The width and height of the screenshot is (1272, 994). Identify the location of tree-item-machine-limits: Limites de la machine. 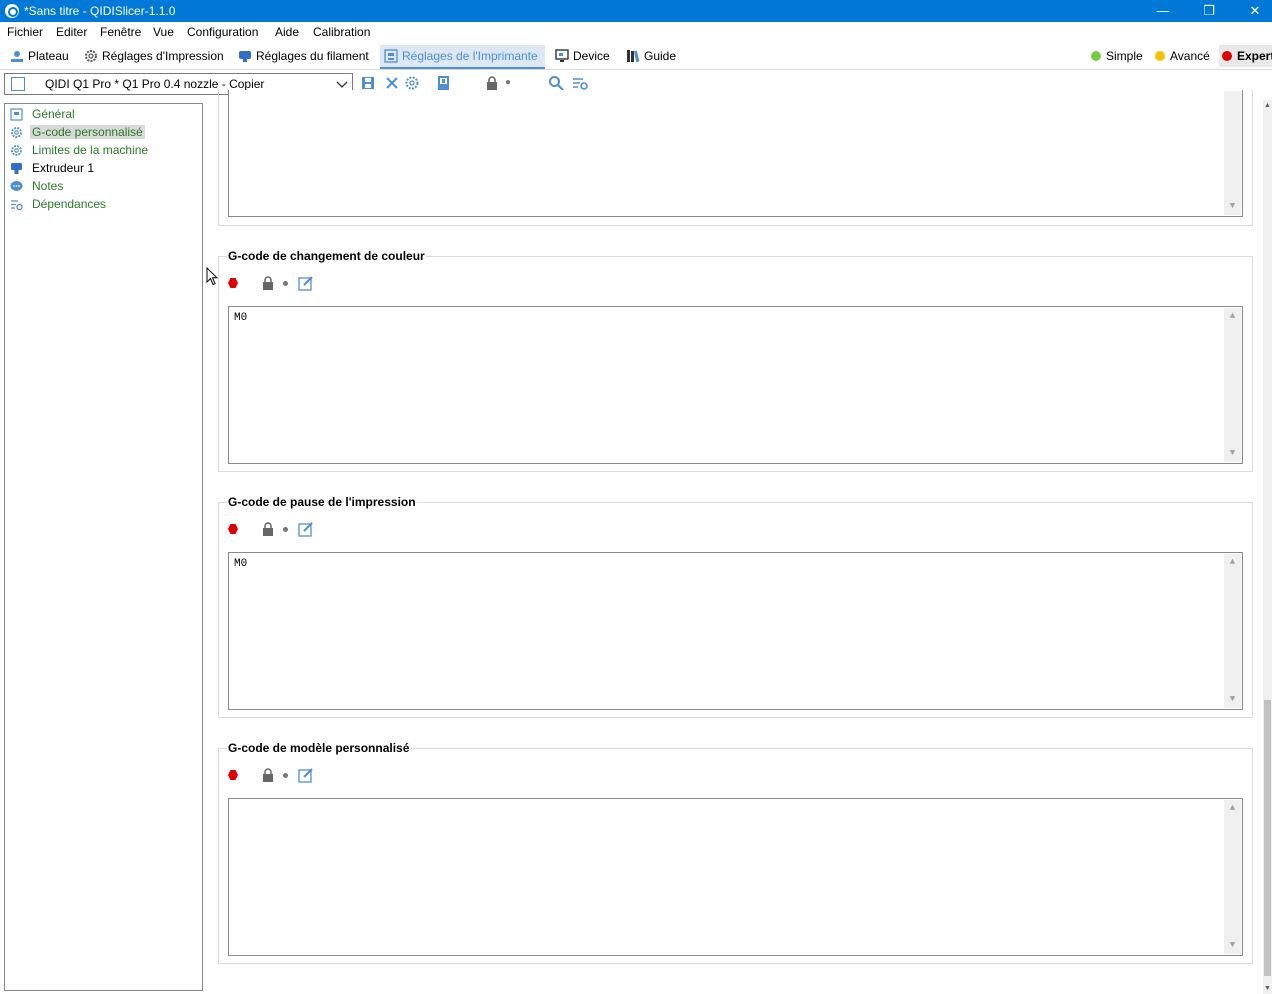
(79, 150).